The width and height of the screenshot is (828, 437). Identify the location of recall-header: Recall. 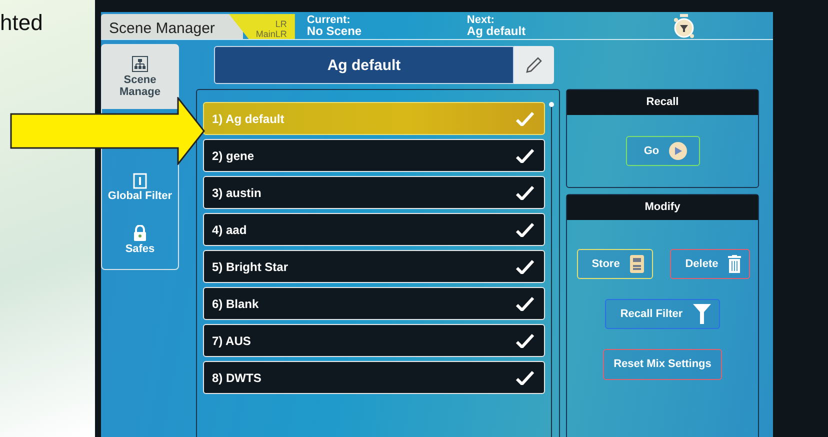
(662, 102).